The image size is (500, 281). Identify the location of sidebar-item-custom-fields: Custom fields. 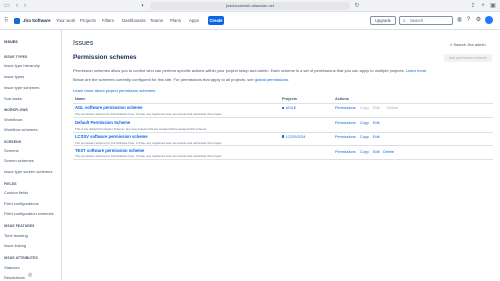
(16, 192).